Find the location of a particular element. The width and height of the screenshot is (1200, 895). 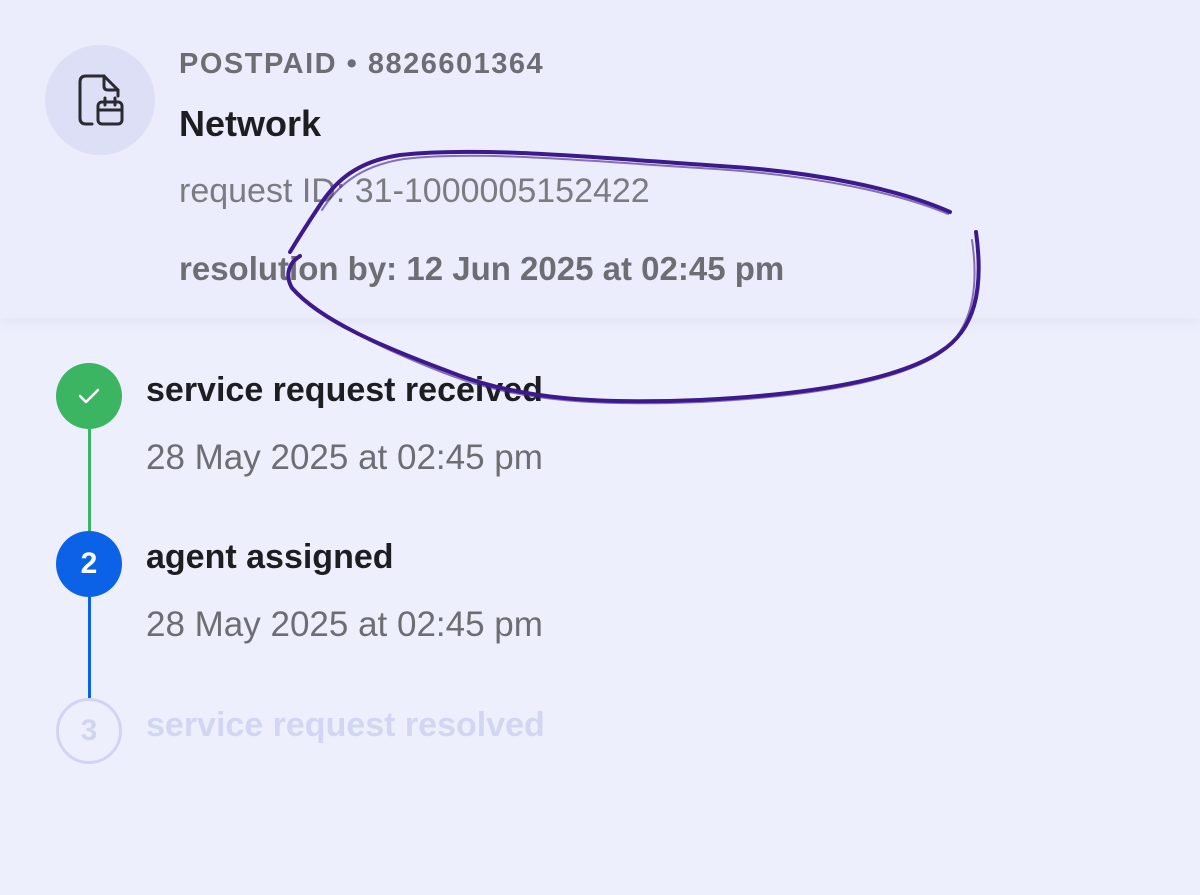

step-2-title: agent assigned is located at coordinates (270, 557).